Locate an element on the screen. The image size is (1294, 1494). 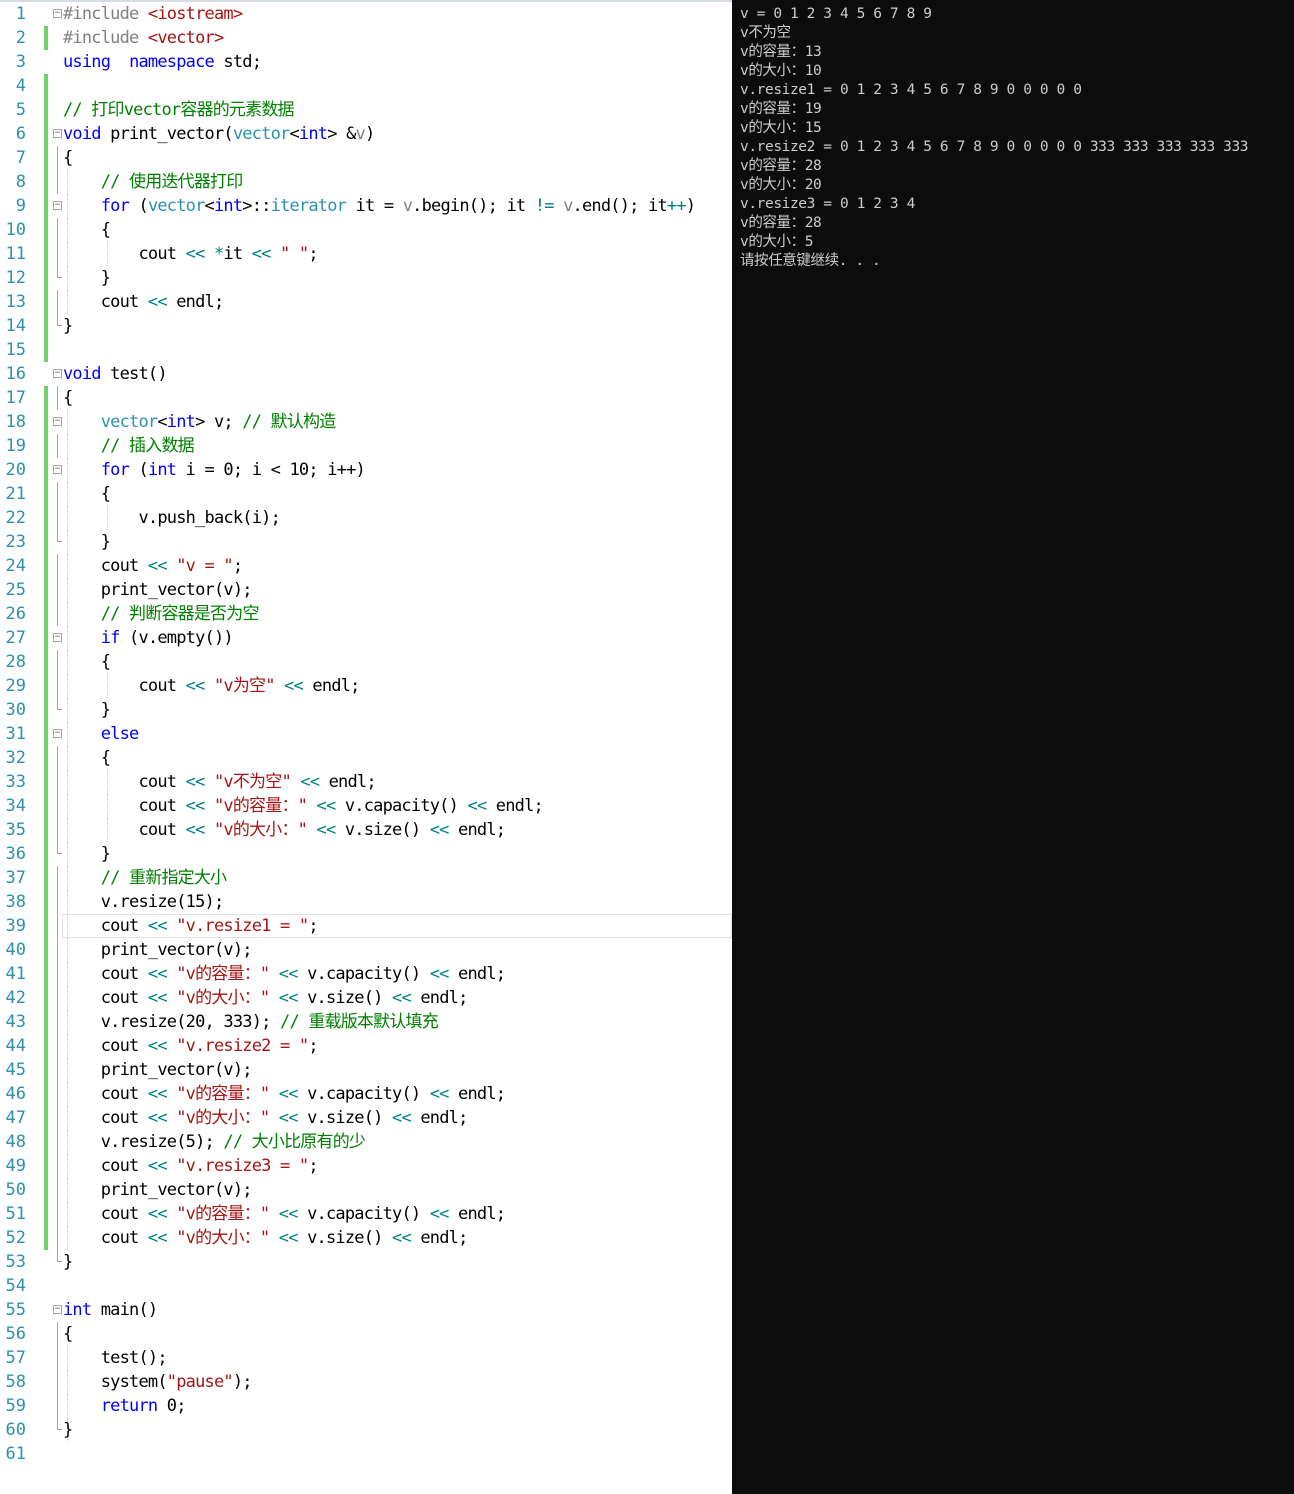
code-line: 55 − int main() is located at coordinates (366, 1310).